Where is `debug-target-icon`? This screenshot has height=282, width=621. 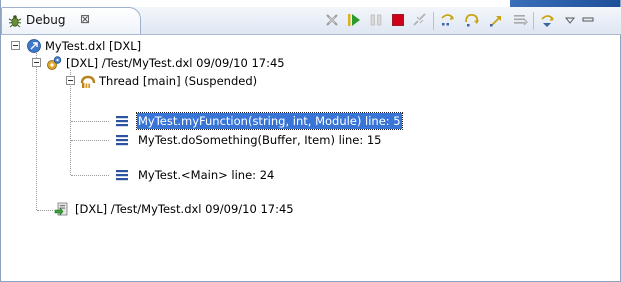 debug-target-icon is located at coordinates (54, 63).